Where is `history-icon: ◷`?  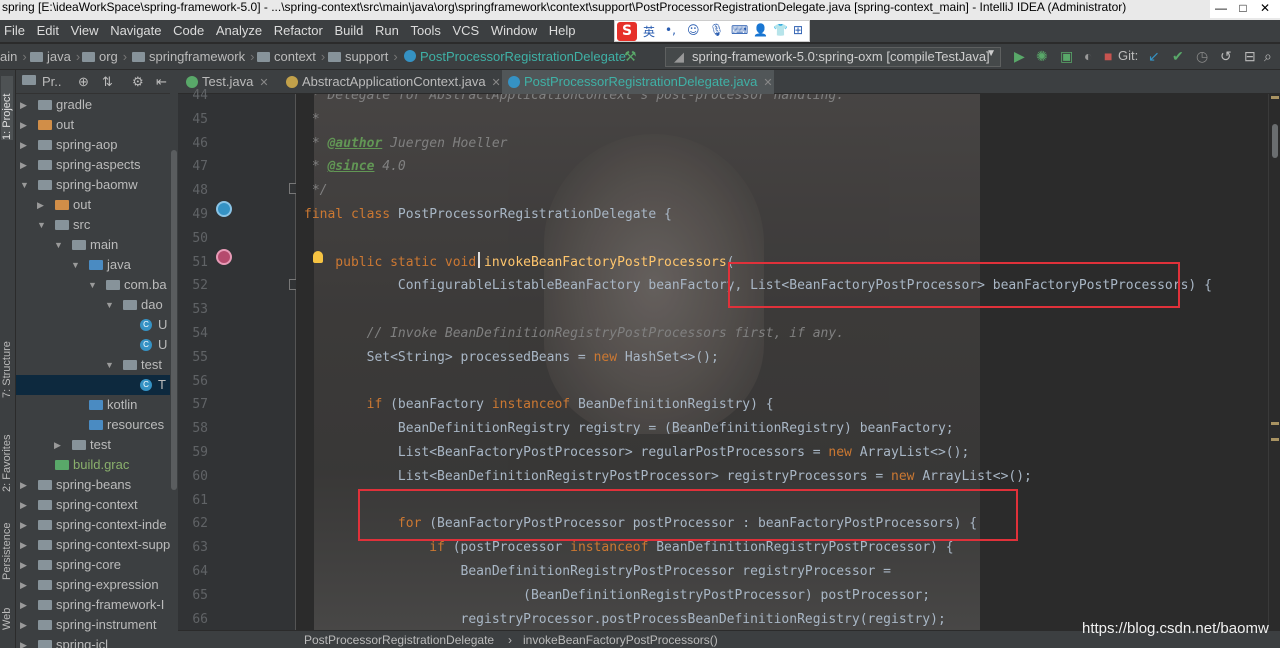 history-icon: ◷ is located at coordinates (1202, 56).